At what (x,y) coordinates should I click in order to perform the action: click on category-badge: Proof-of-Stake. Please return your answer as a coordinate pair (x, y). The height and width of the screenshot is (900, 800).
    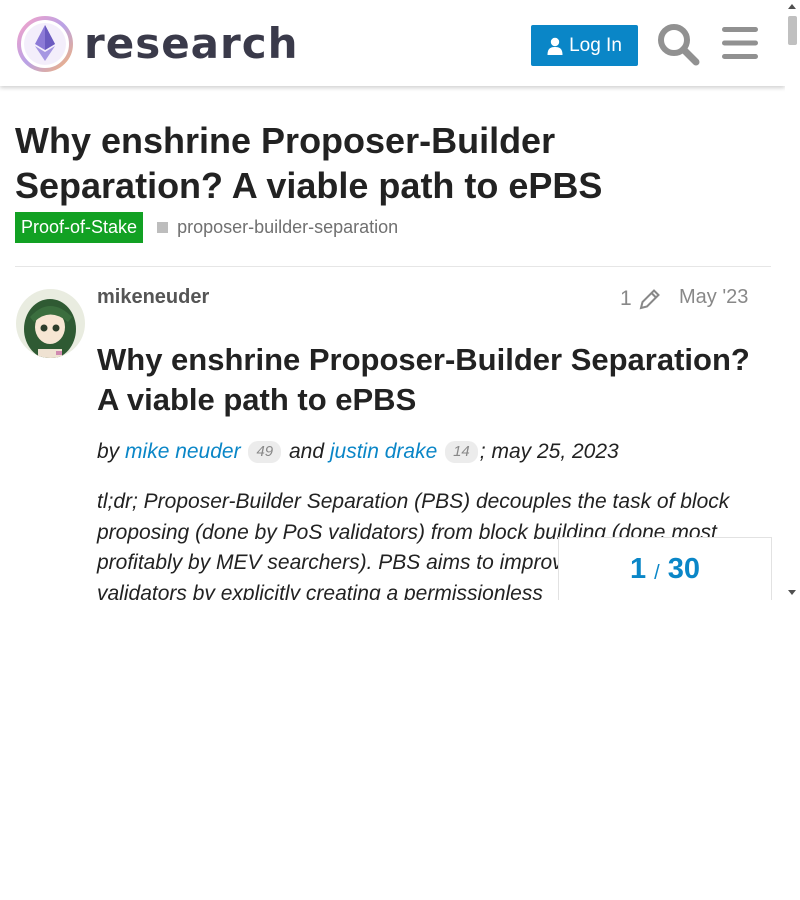
    Looking at the image, I should click on (79, 227).